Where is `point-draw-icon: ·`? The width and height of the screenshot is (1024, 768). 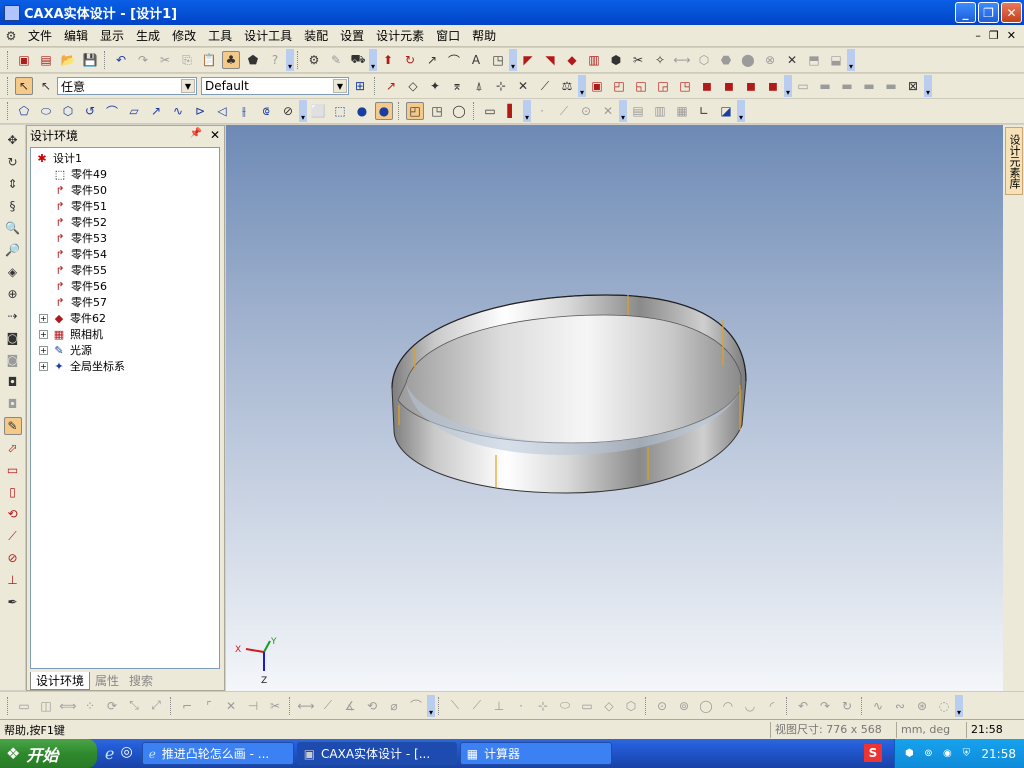 point-draw-icon: · is located at coordinates (521, 706).